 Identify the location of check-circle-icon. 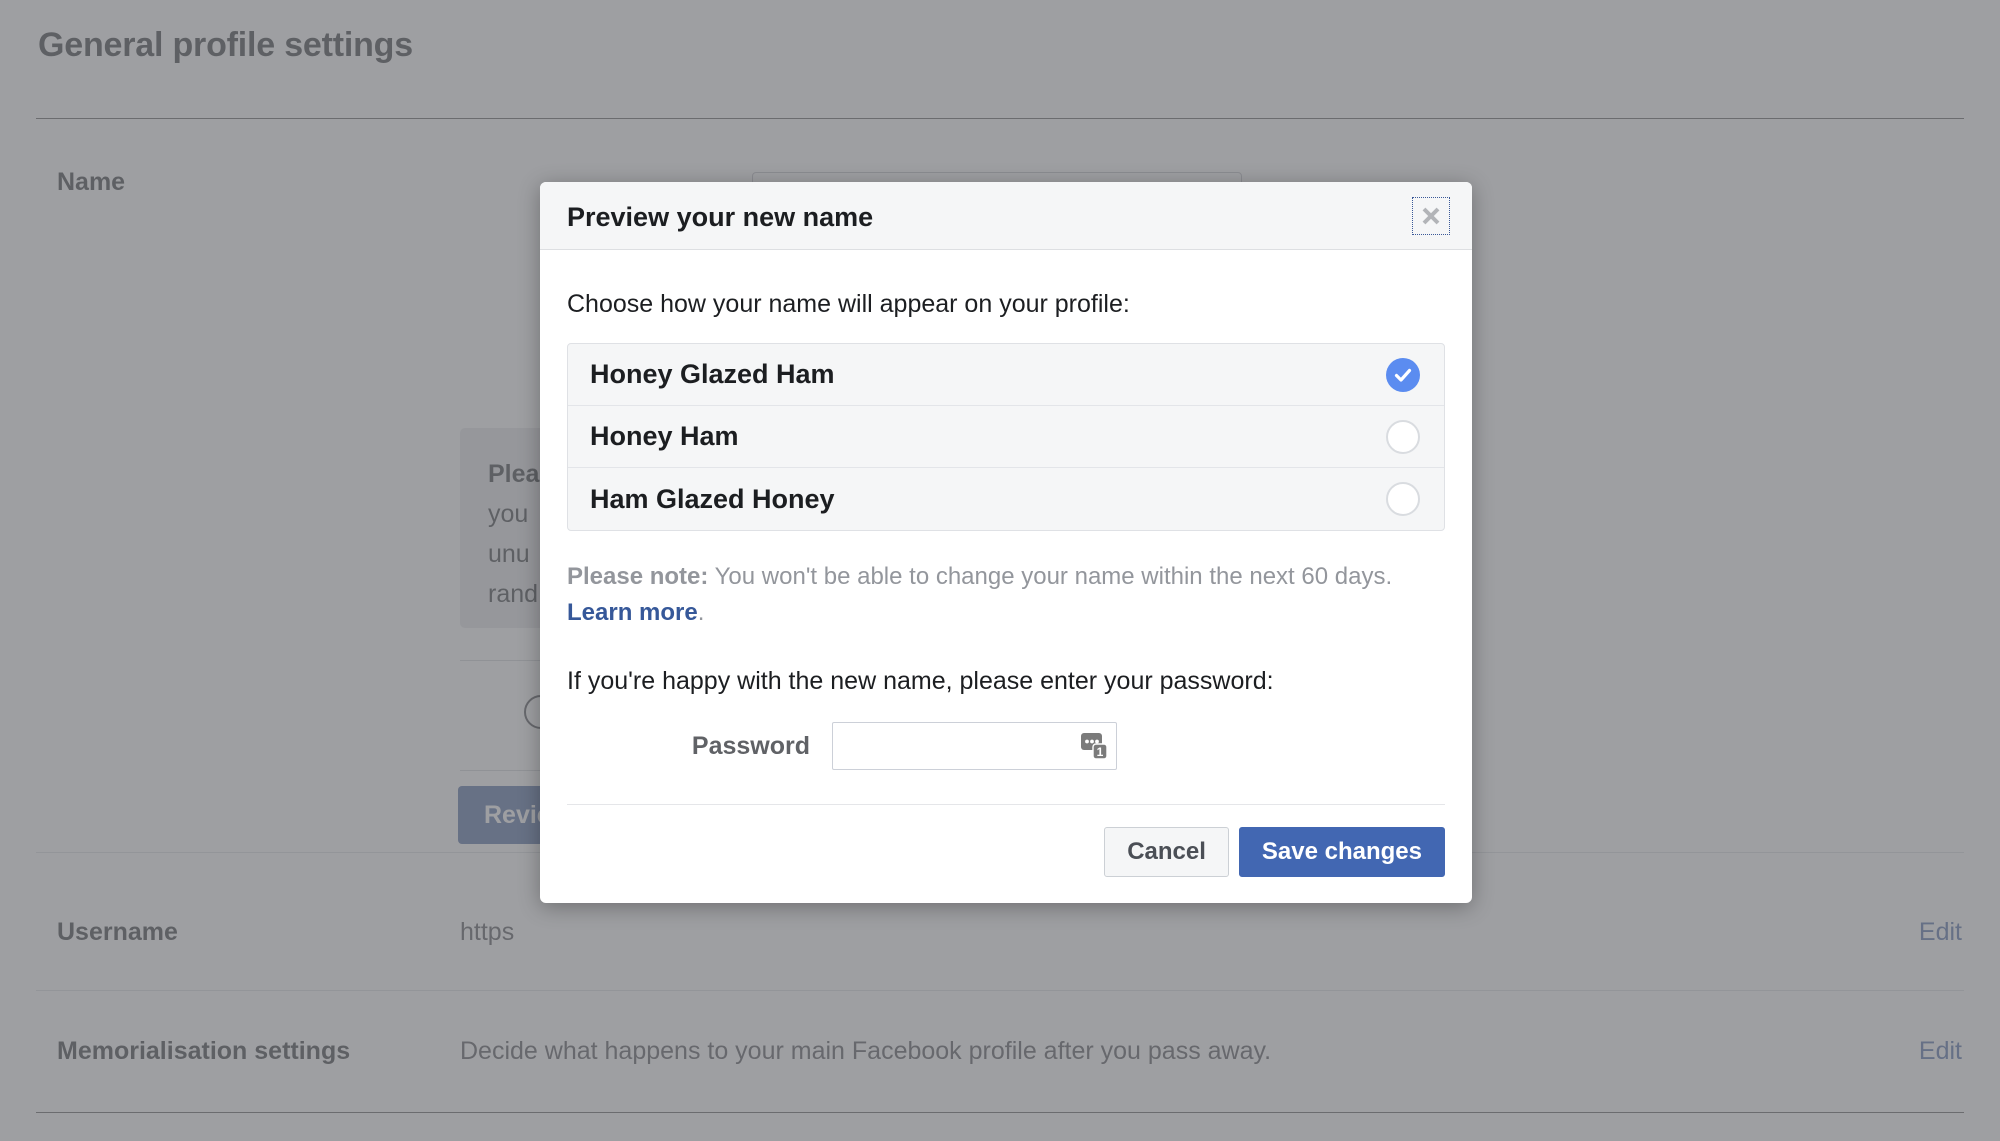
(1403, 374).